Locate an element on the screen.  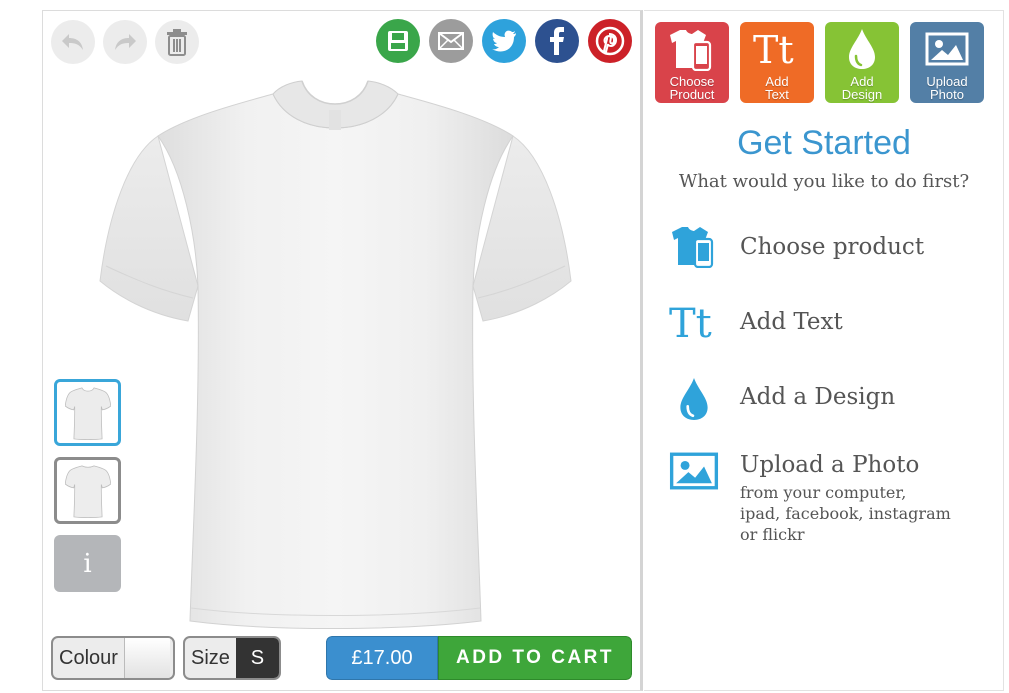
step-upload-photo-title: Upload a Photo is located at coordinates (830, 465).